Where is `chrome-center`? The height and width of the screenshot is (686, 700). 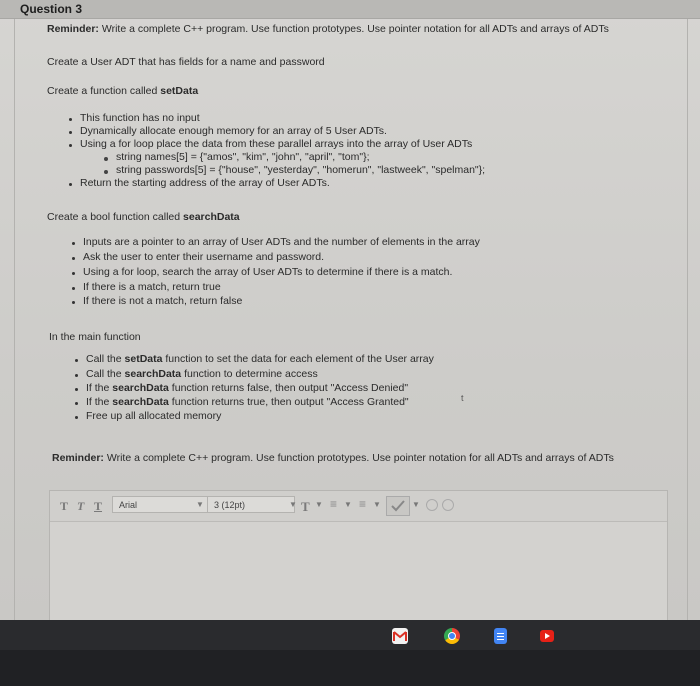
chrome-center is located at coordinates (452, 636).